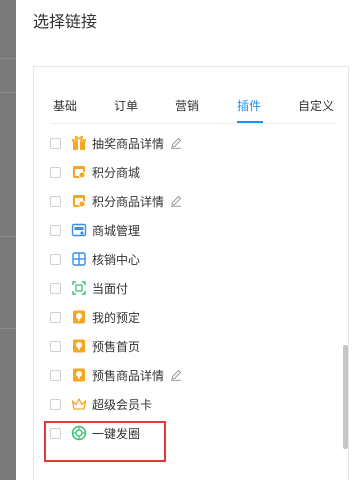  What do you see at coordinates (249, 105) in the screenshot?
I see `tab-plugin: 插件` at bounding box center [249, 105].